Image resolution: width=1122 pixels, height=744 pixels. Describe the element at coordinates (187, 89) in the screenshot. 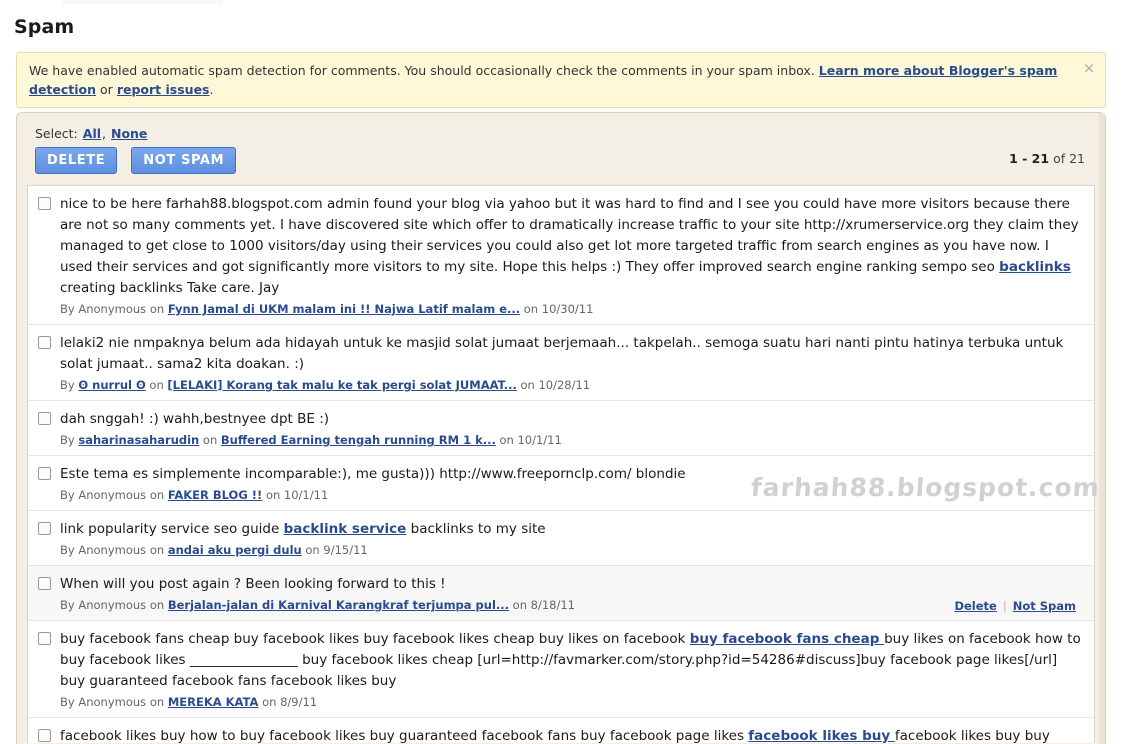

I see `report-issues-link-part2: issues` at that location.